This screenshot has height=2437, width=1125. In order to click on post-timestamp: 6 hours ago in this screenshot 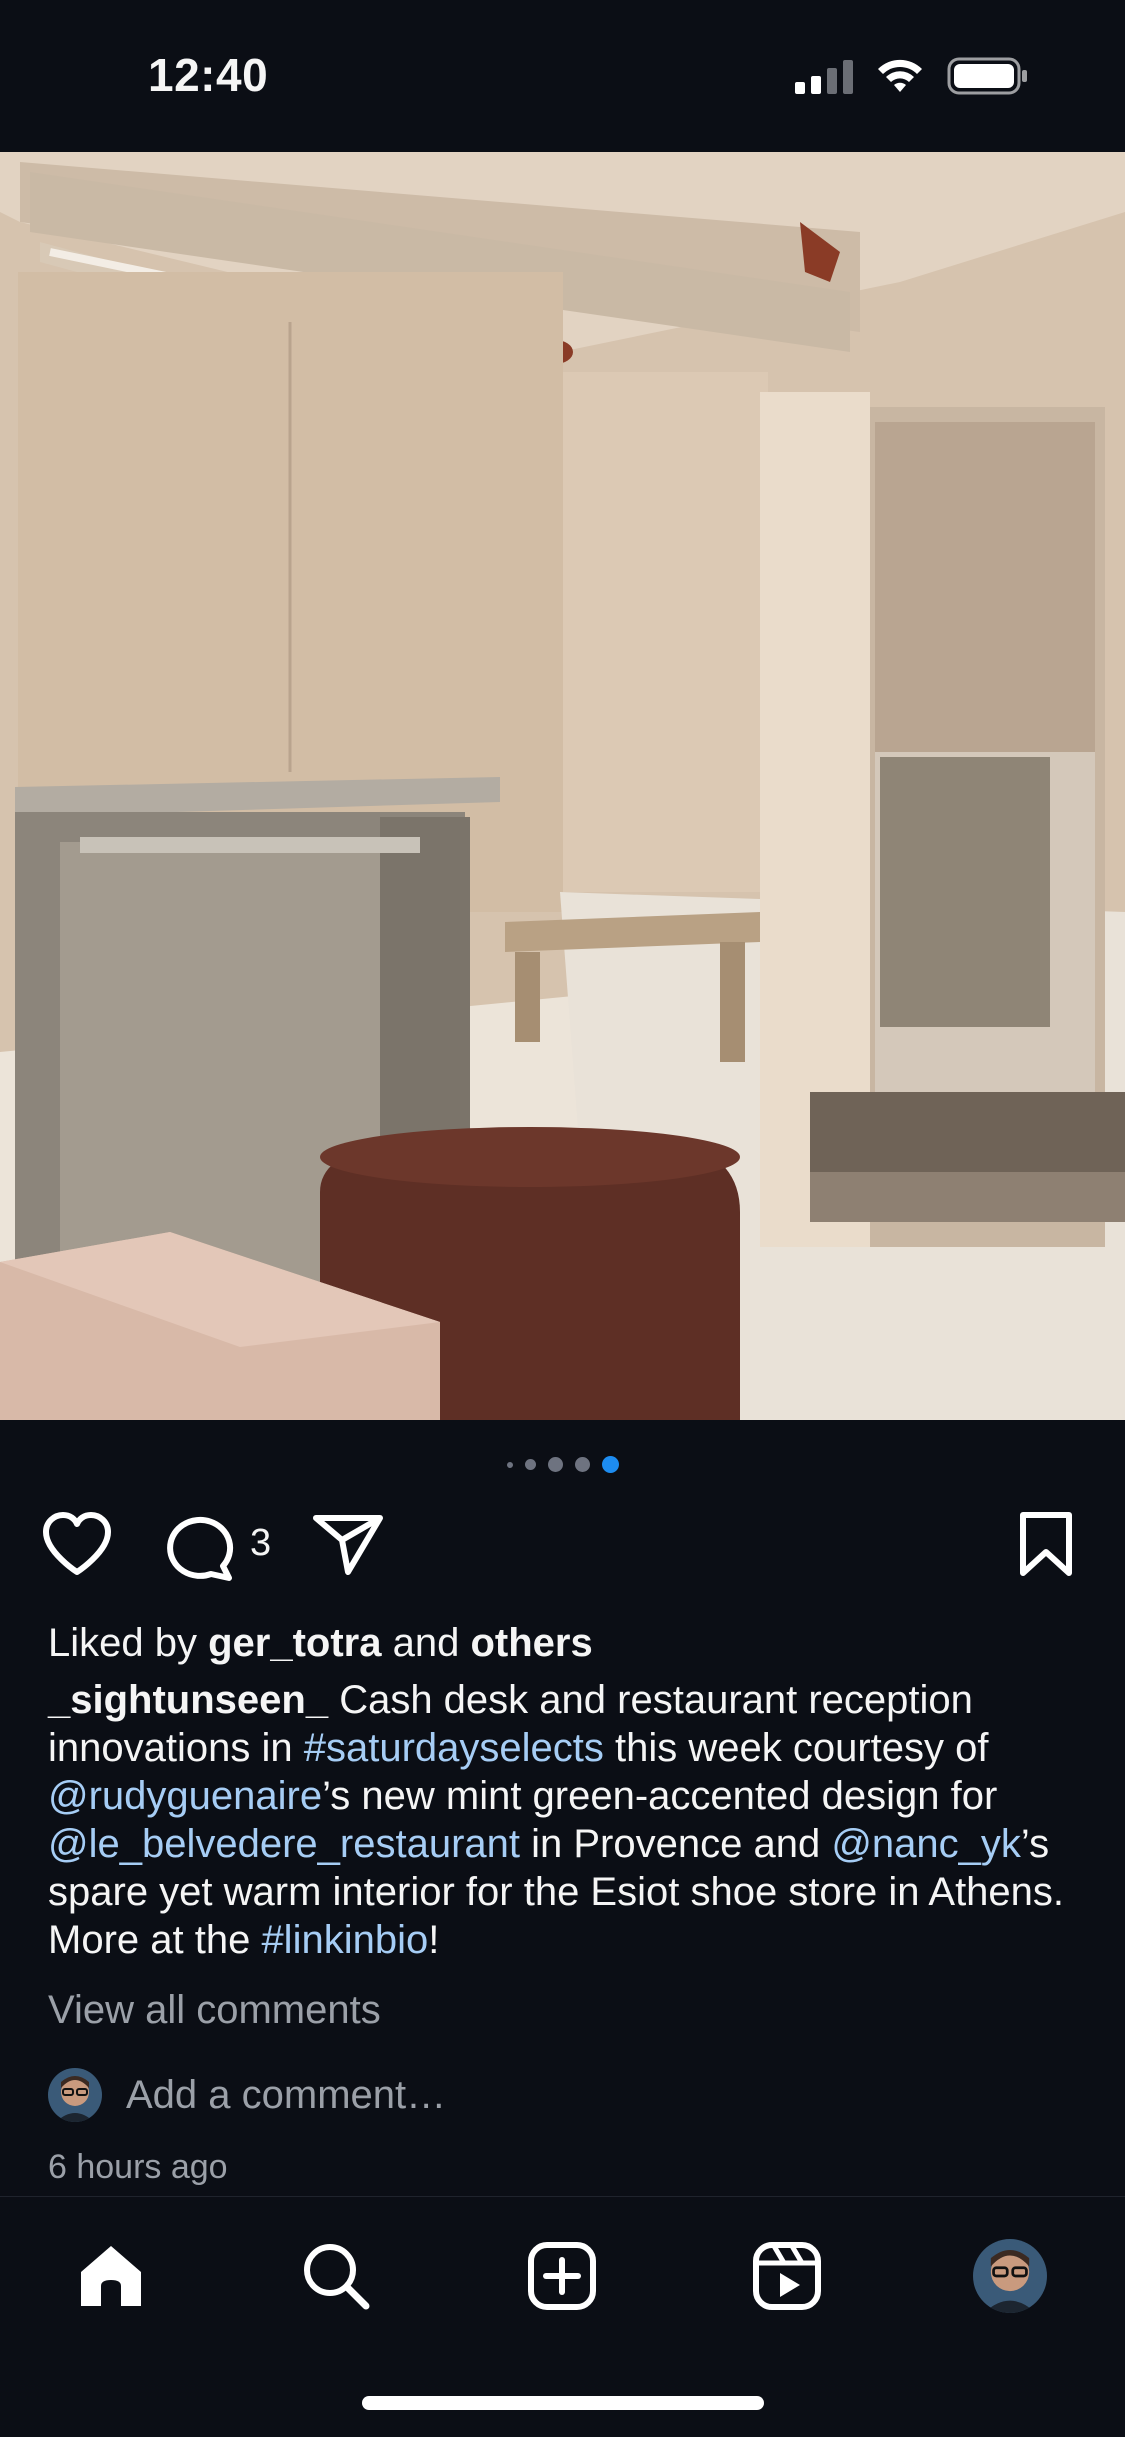, I will do `click(138, 2167)`.